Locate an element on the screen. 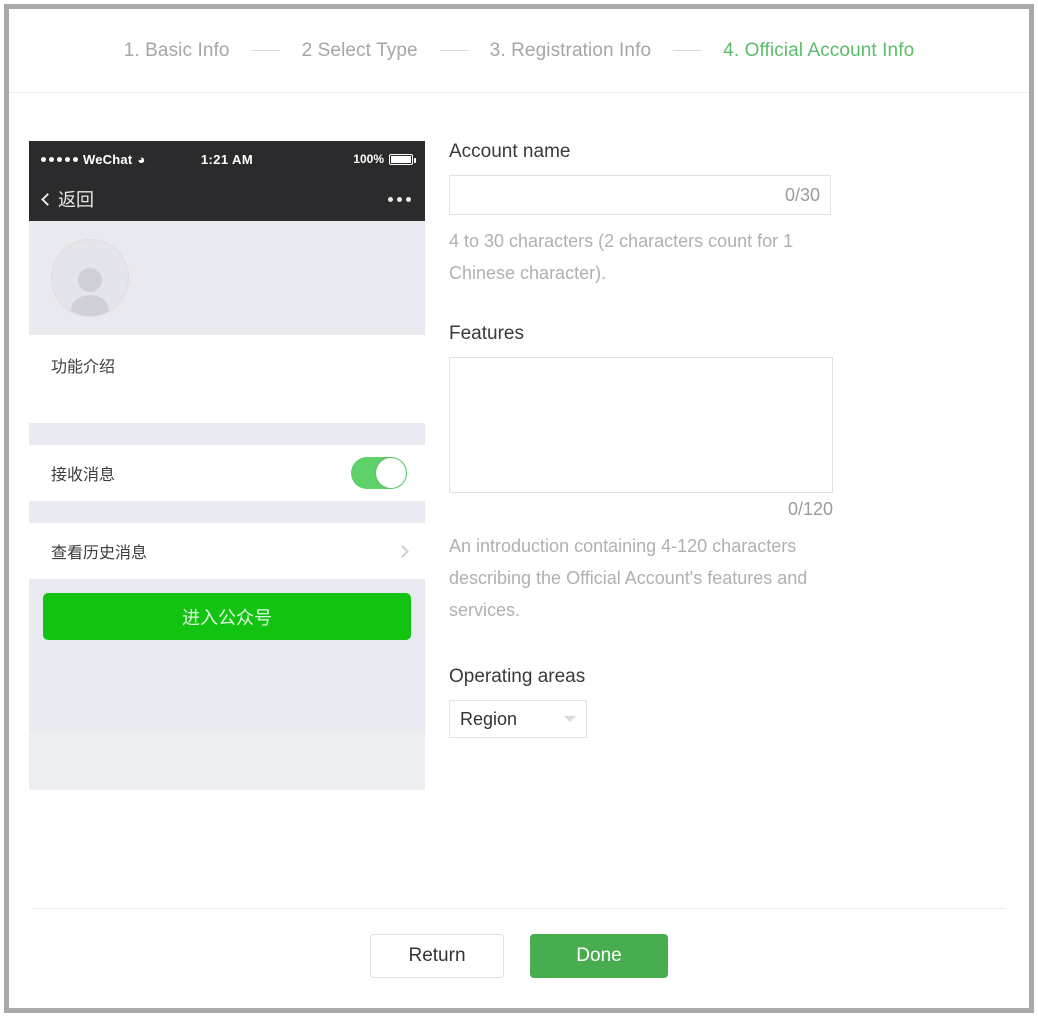  chevron-left-icon is located at coordinates (47, 199).